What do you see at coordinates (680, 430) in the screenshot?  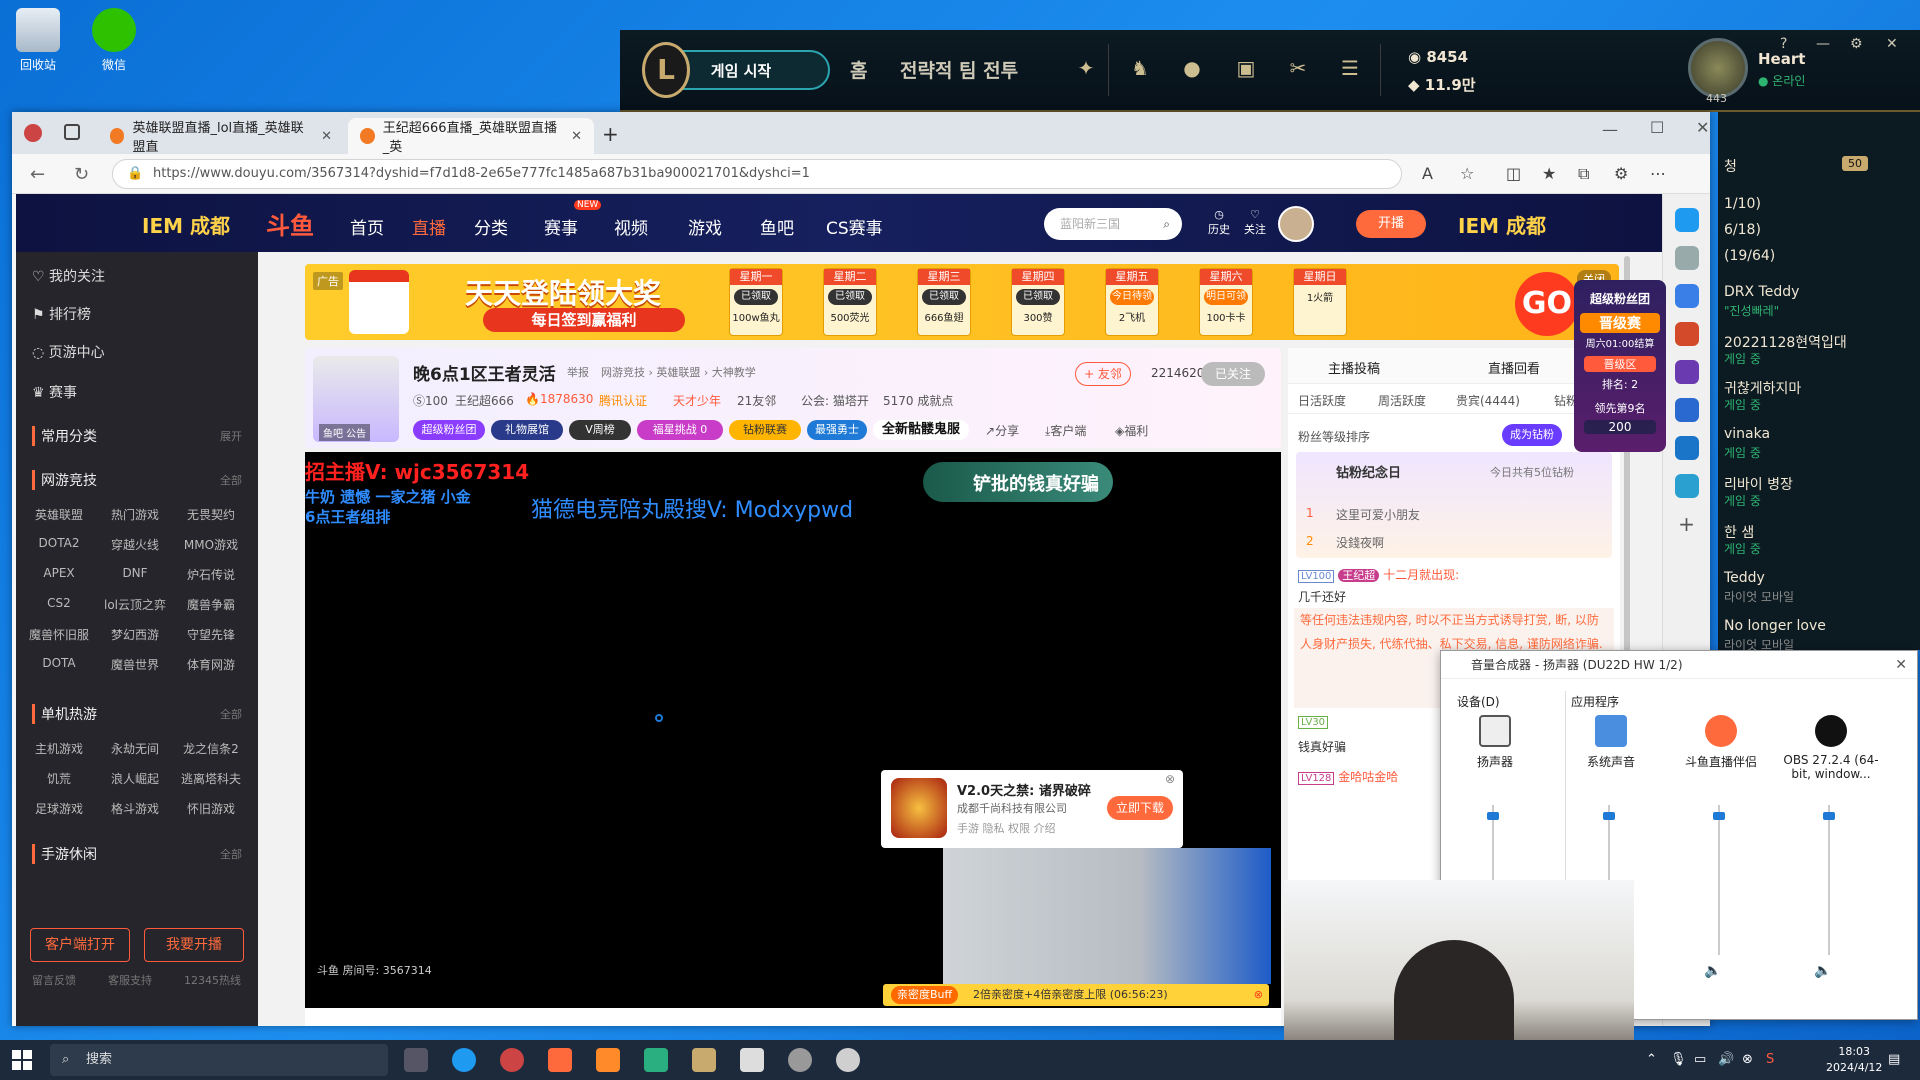 I see `chip-lucky-star: 福星挑战 0` at bounding box center [680, 430].